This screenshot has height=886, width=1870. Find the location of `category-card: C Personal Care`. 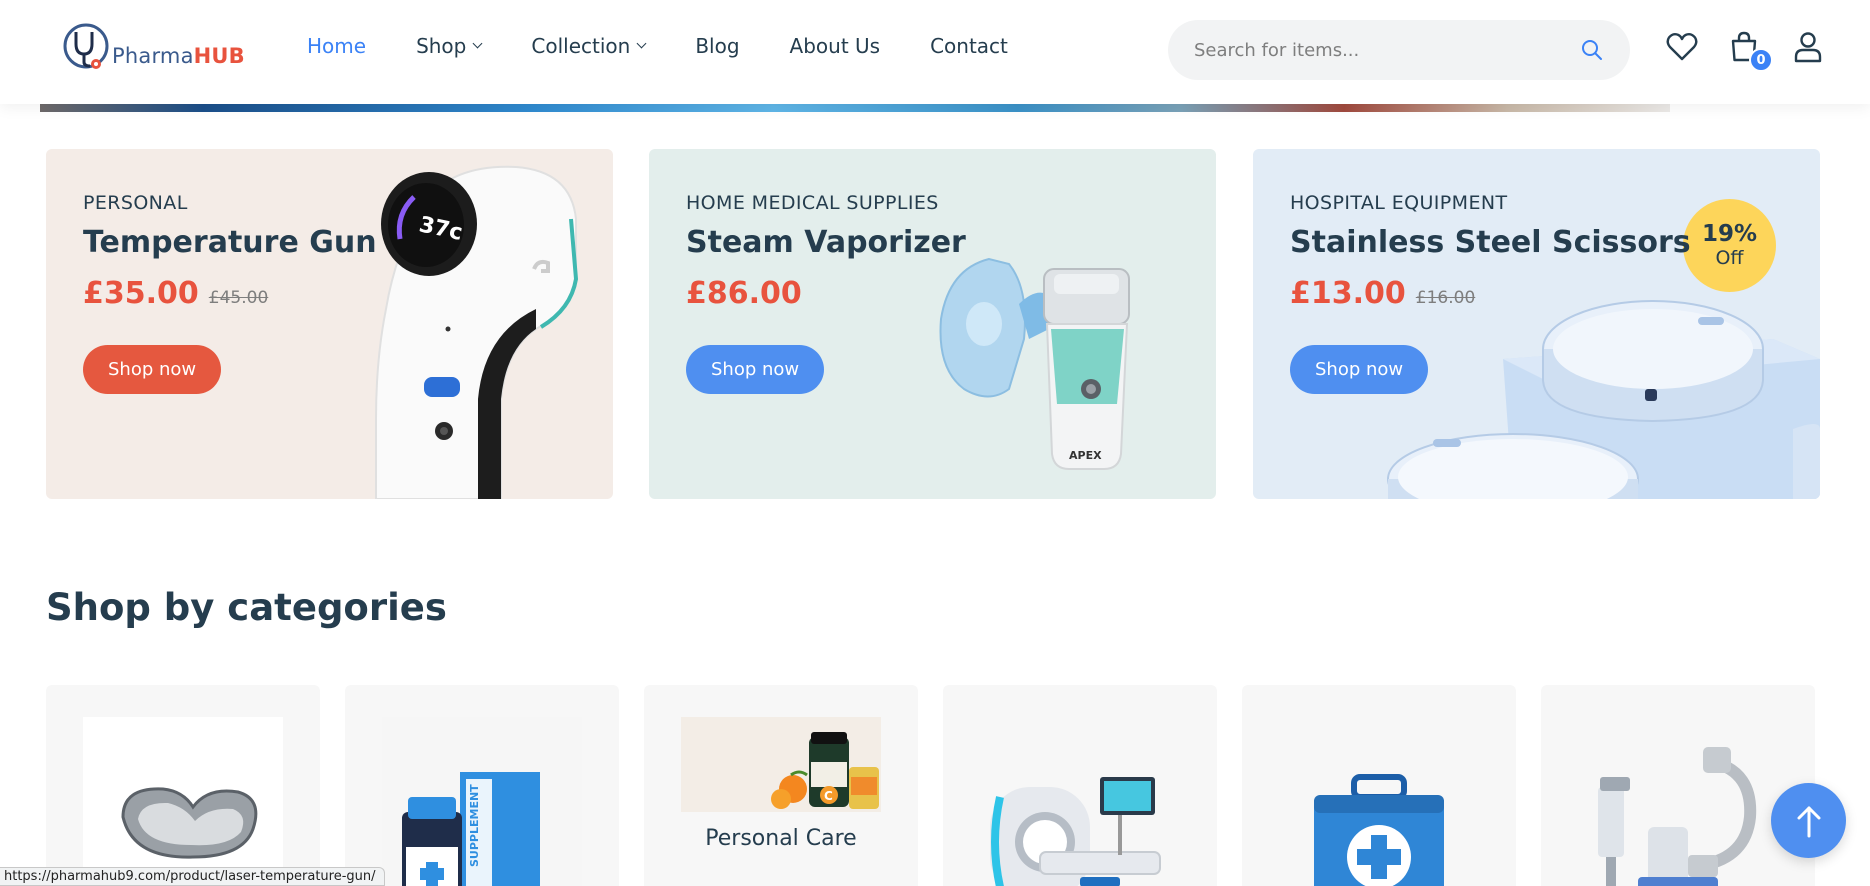

category-card: C Personal Care is located at coordinates (781, 785).